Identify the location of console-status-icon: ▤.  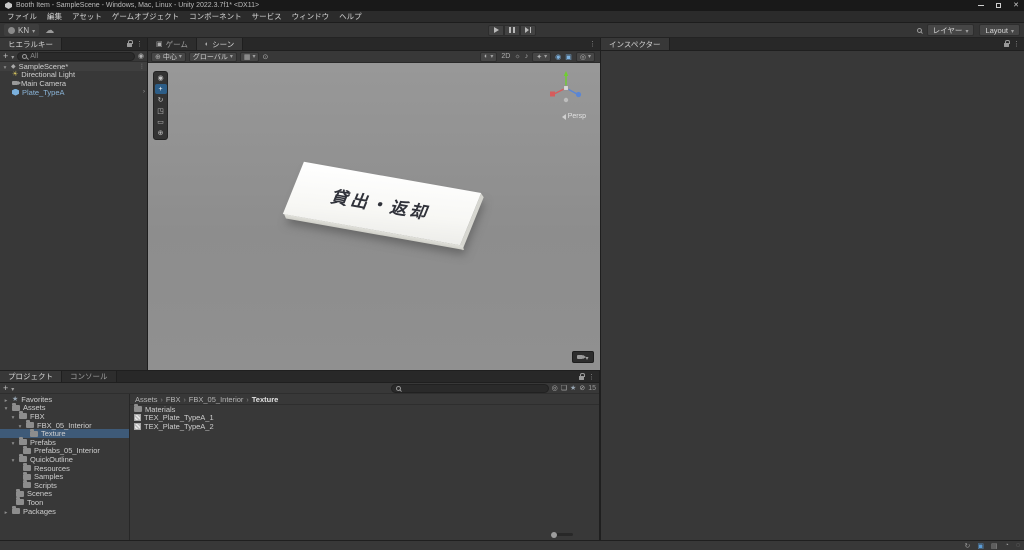
(994, 546).